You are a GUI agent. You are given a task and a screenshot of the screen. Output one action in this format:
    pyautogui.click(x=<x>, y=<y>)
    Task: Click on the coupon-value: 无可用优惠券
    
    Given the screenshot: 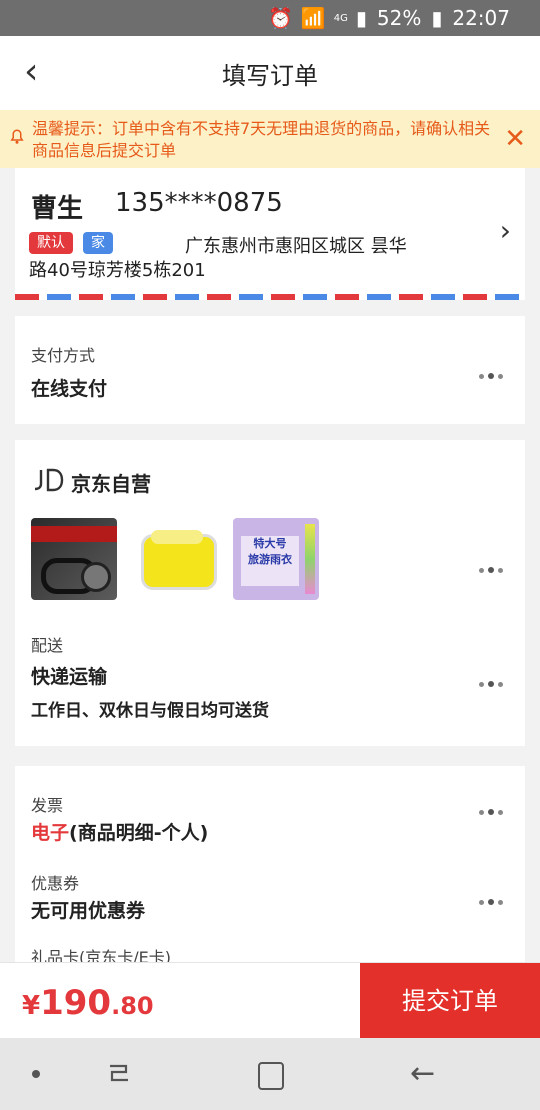 What is the action you would take?
    pyautogui.click(x=88, y=909)
    